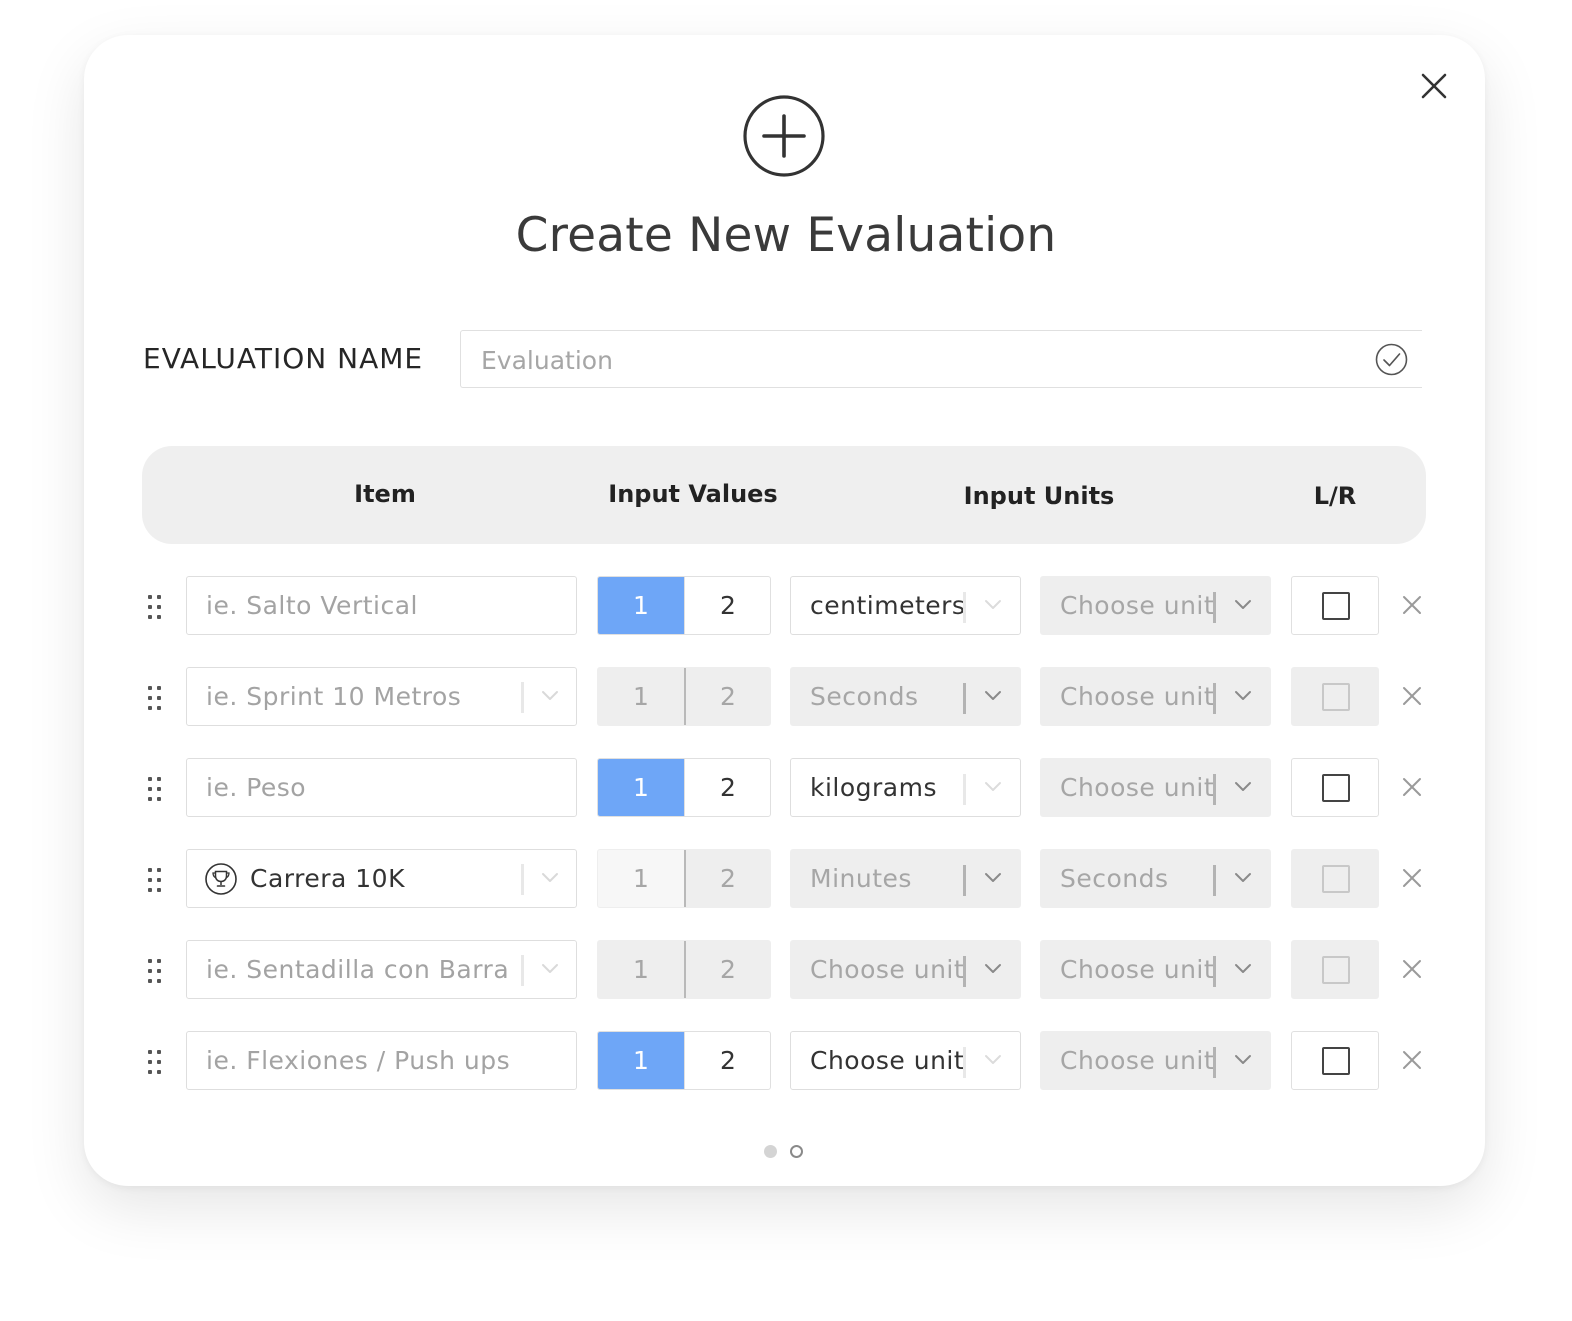 The width and height of the screenshot is (1572, 1321). Describe the element at coordinates (381, 605) in the screenshot. I see `item-field: ie. Salto Vertical` at that location.